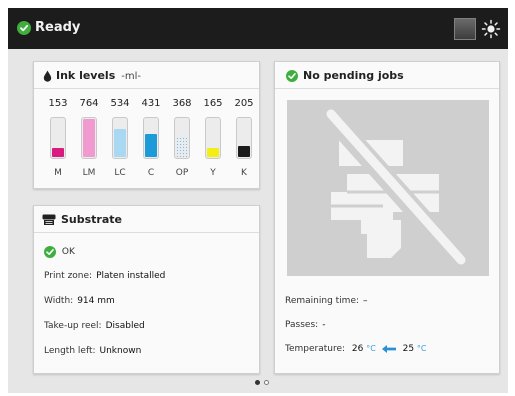 This screenshot has width=515, height=396. I want to click on temperature-label: Temperature:, so click(315, 349).